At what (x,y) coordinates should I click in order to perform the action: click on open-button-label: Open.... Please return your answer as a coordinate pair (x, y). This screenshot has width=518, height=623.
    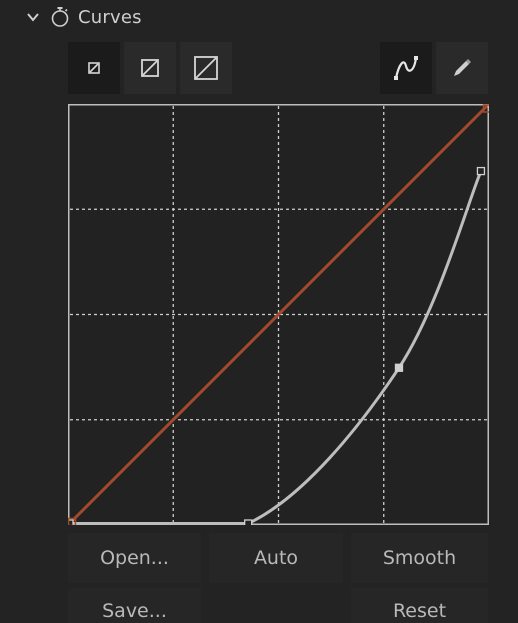
    Looking at the image, I should click on (134, 558).